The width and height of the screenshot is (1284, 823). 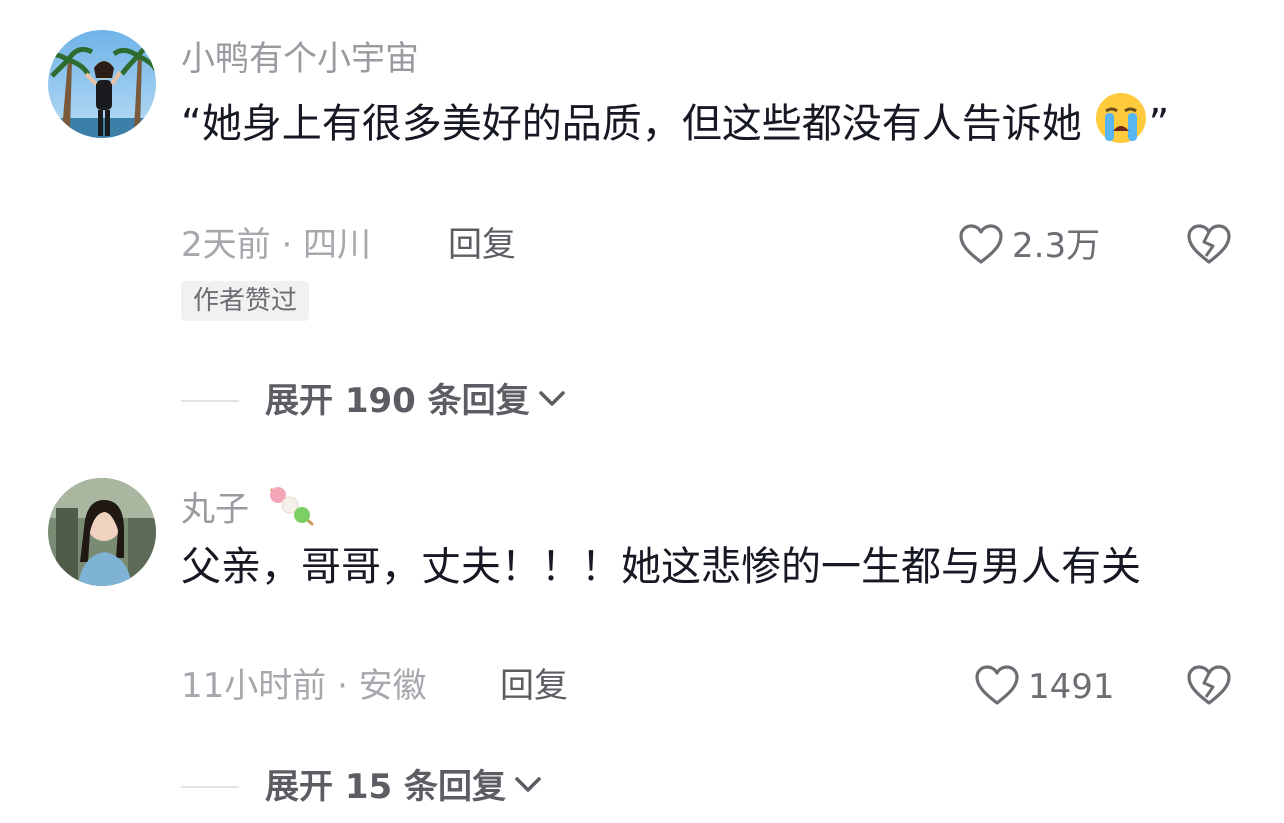 I want to click on comment-text: “她身上有很多美好的品质，但这些都没有人告诉她 ”, so click(x=711, y=126).